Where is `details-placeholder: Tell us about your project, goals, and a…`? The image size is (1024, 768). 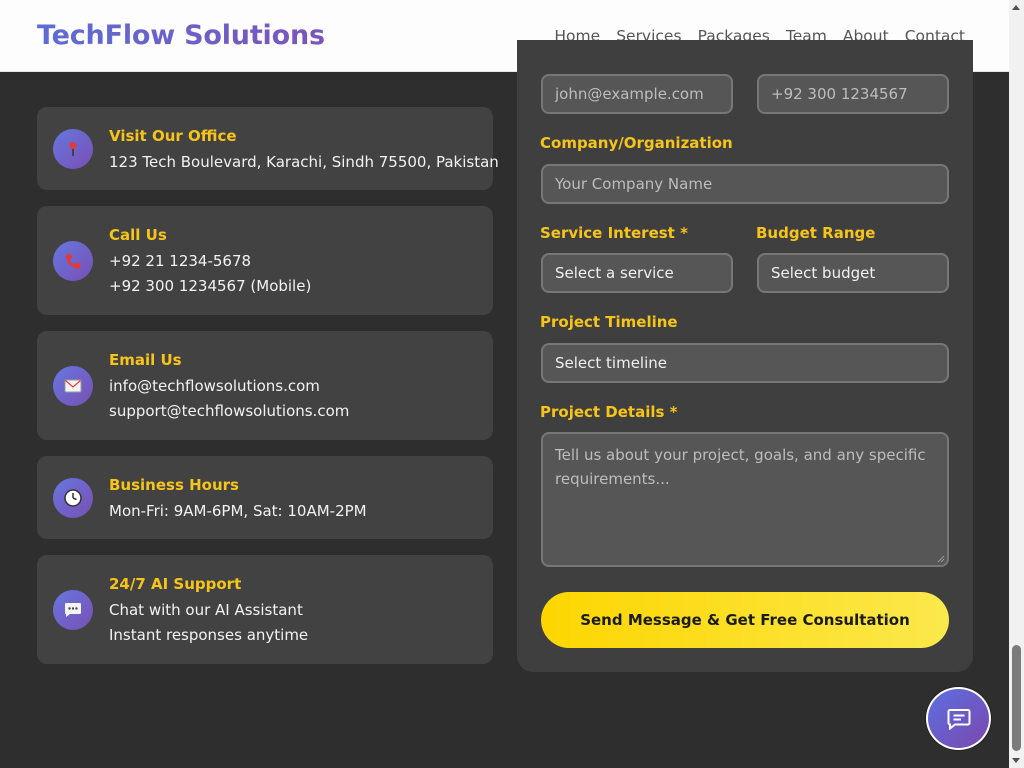
details-placeholder: Tell us about your project, goals, and a… is located at coordinates (740, 467).